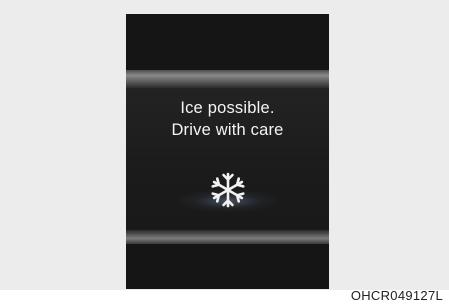 Image resolution: width=449 pixels, height=305 pixels. What do you see at coordinates (227, 79) in the screenshot?
I see `display-top-divider` at bounding box center [227, 79].